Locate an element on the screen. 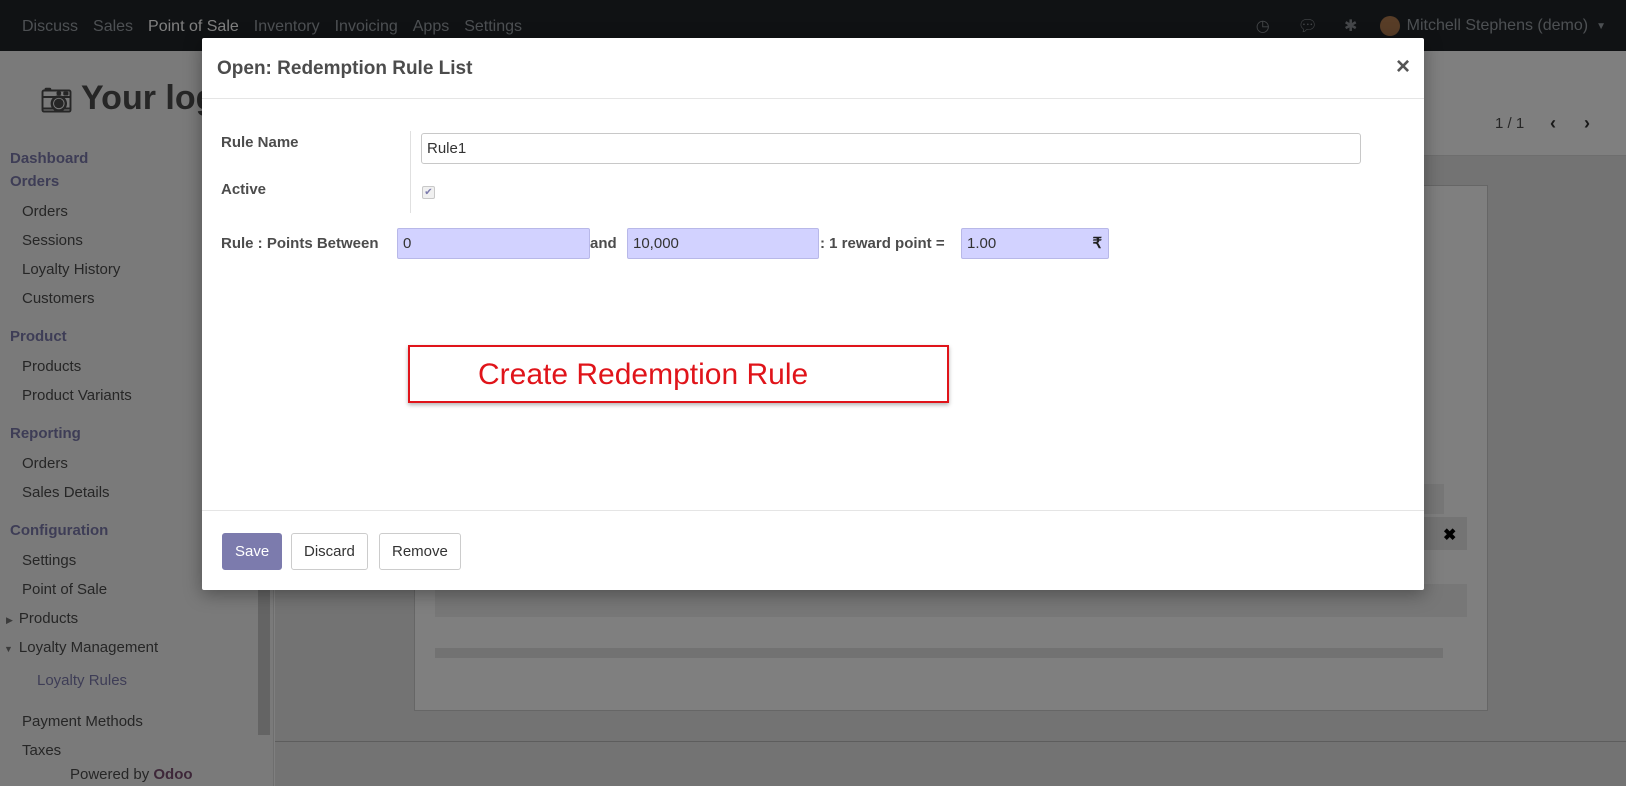 This screenshot has width=1626, height=786. points-between-label: Rule : Points Between is located at coordinates (300, 243).